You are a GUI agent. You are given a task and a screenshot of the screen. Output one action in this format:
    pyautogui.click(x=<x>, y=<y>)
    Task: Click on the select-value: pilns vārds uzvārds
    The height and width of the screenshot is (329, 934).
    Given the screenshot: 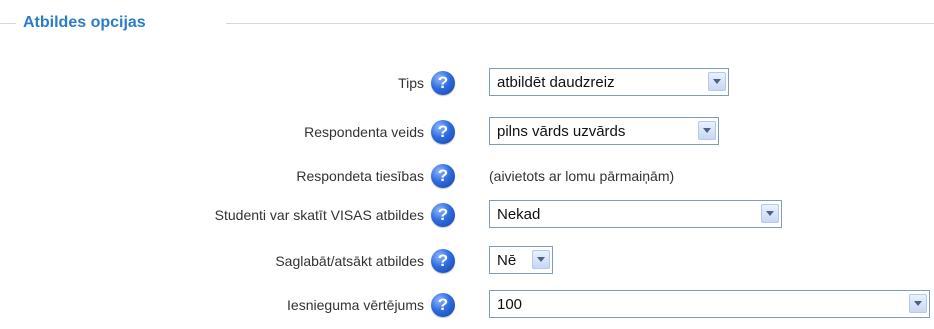 What is the action you would take?
    pyautogui.click(x=561, y=131)
    